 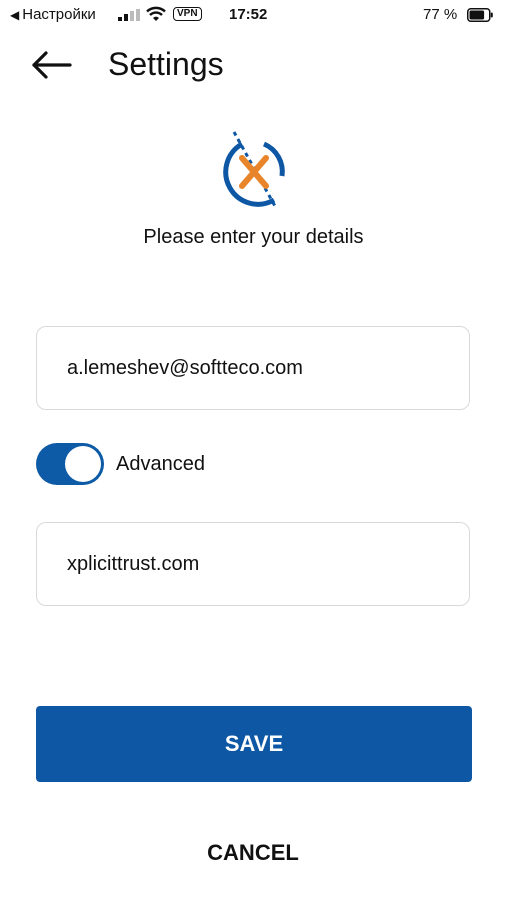 What do you see at coordinates (52, 65) in the screenshot?
I see `arrow-left-icon` at bounding box center [52, 65].